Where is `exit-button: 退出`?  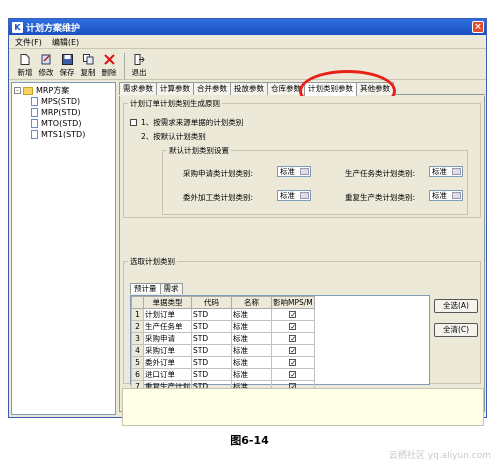
exit-button: 退出 is located at coordinates (139, 65).